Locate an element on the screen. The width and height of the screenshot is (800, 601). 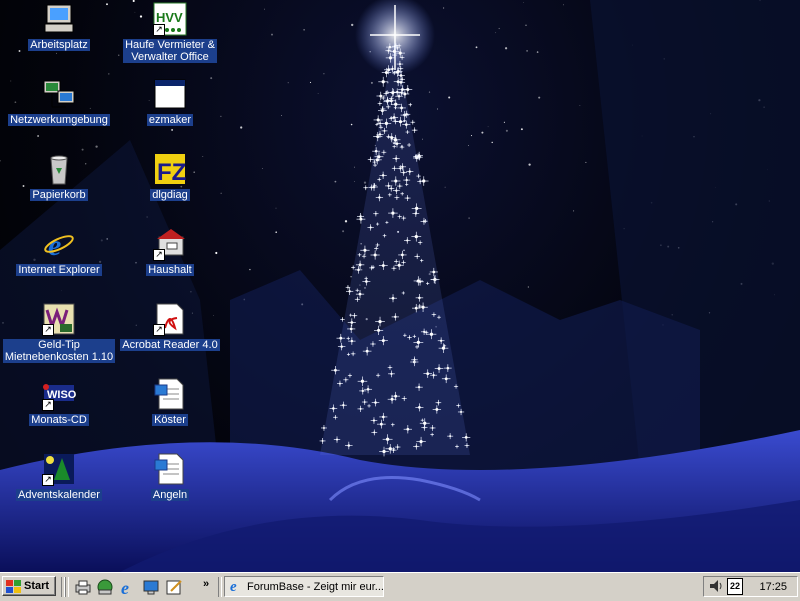
quicklaunch-chevron: » is located at coordinates (206, 584).